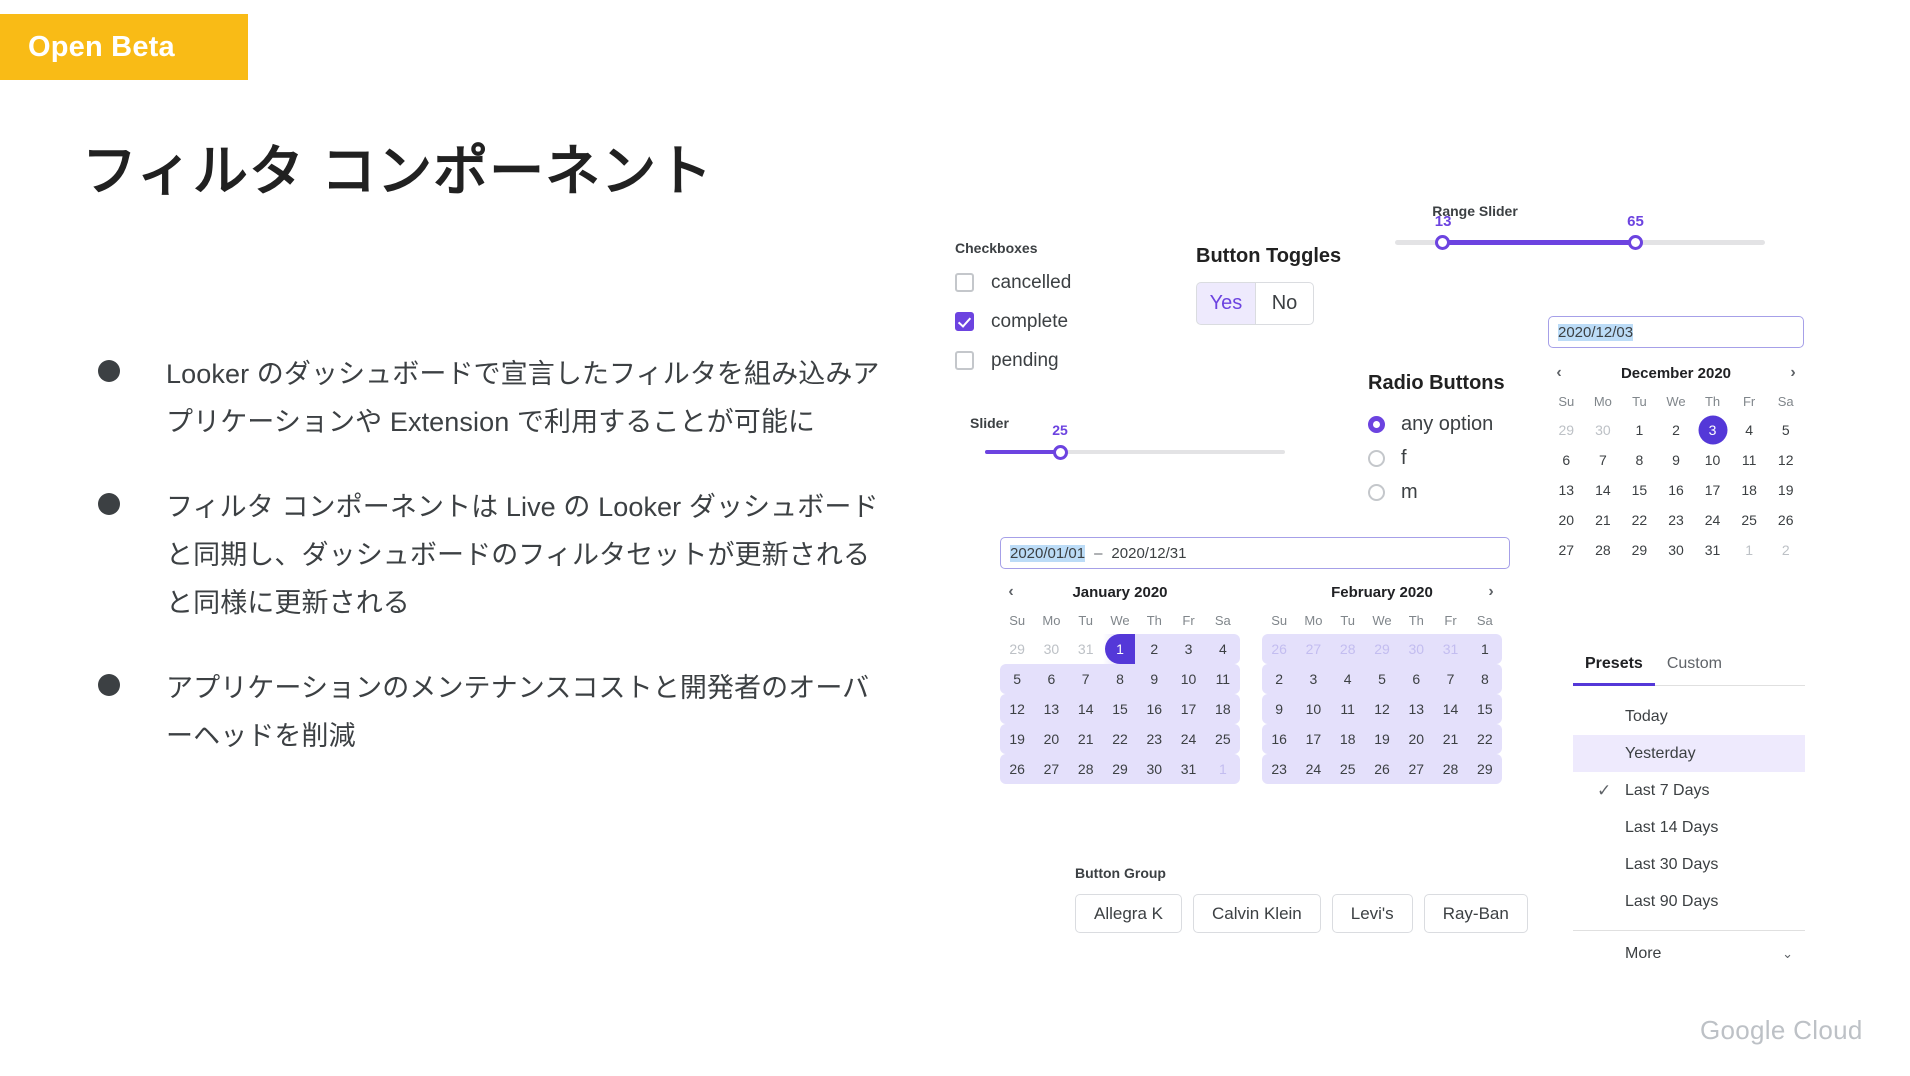 This screenshot has height=1076, width=1910. Describe the element at coordinates (1676, 332) in the screenshot. I see `date-input: 2020/12/03` at that location.